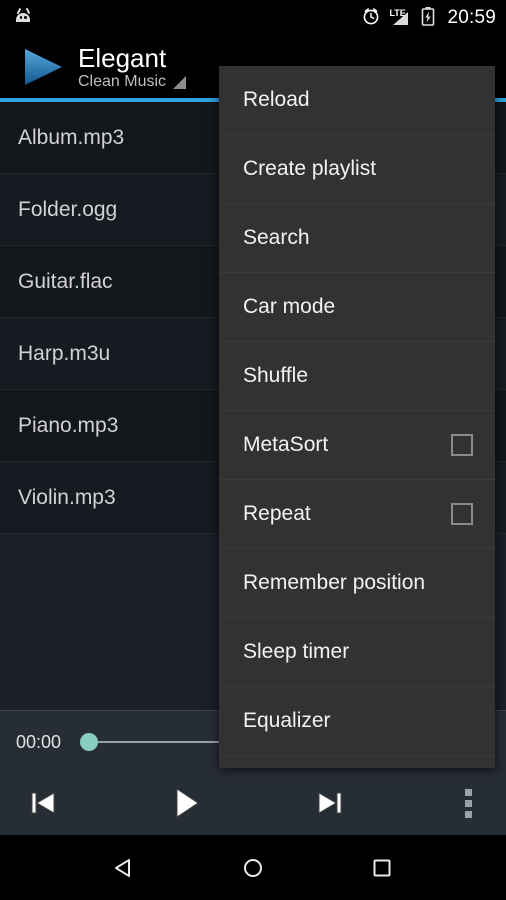 The height and width of the screenshot is (900, 506). Describe the element at coordinates (65, 281) in the screenshot. I see `list-item-label: Guitar.flac` at that location.